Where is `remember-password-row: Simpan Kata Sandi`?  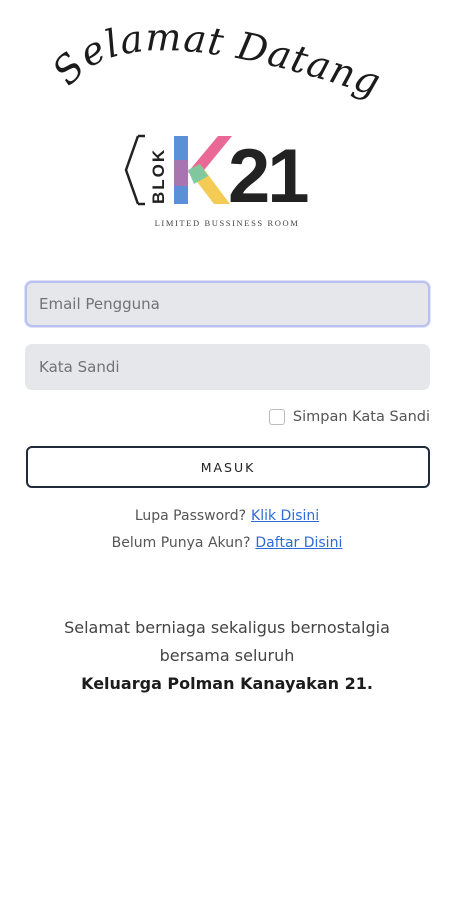
remember-password-row: Simpan Kata Sandi is located at coordinates (349, 417).